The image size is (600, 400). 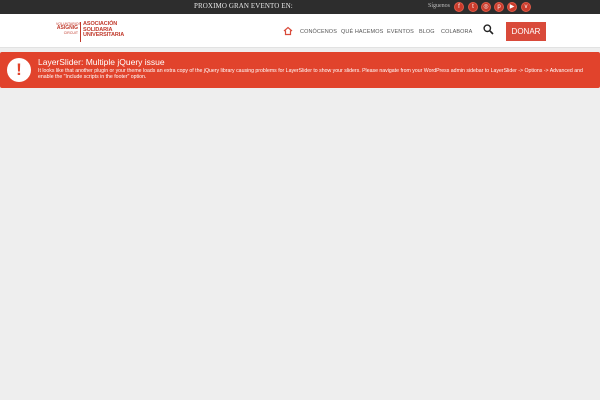 I want to click on follow-us-label: Síguenos, so click(x=439, y=6).